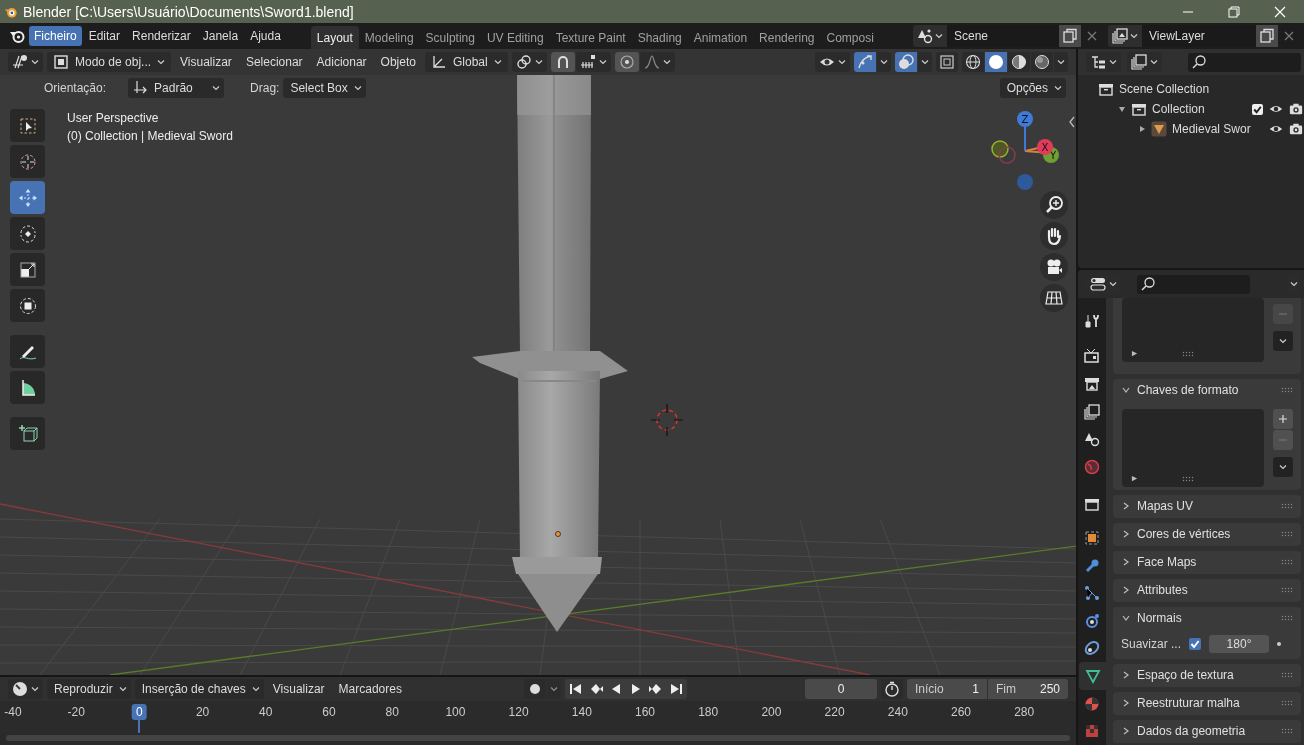 This screenshot has width=1304, height=745. What do you see at coordinates (298, 689) in the screenshot?
I see `timeline-menu: Visualizar` at bounding box center [298, 689].